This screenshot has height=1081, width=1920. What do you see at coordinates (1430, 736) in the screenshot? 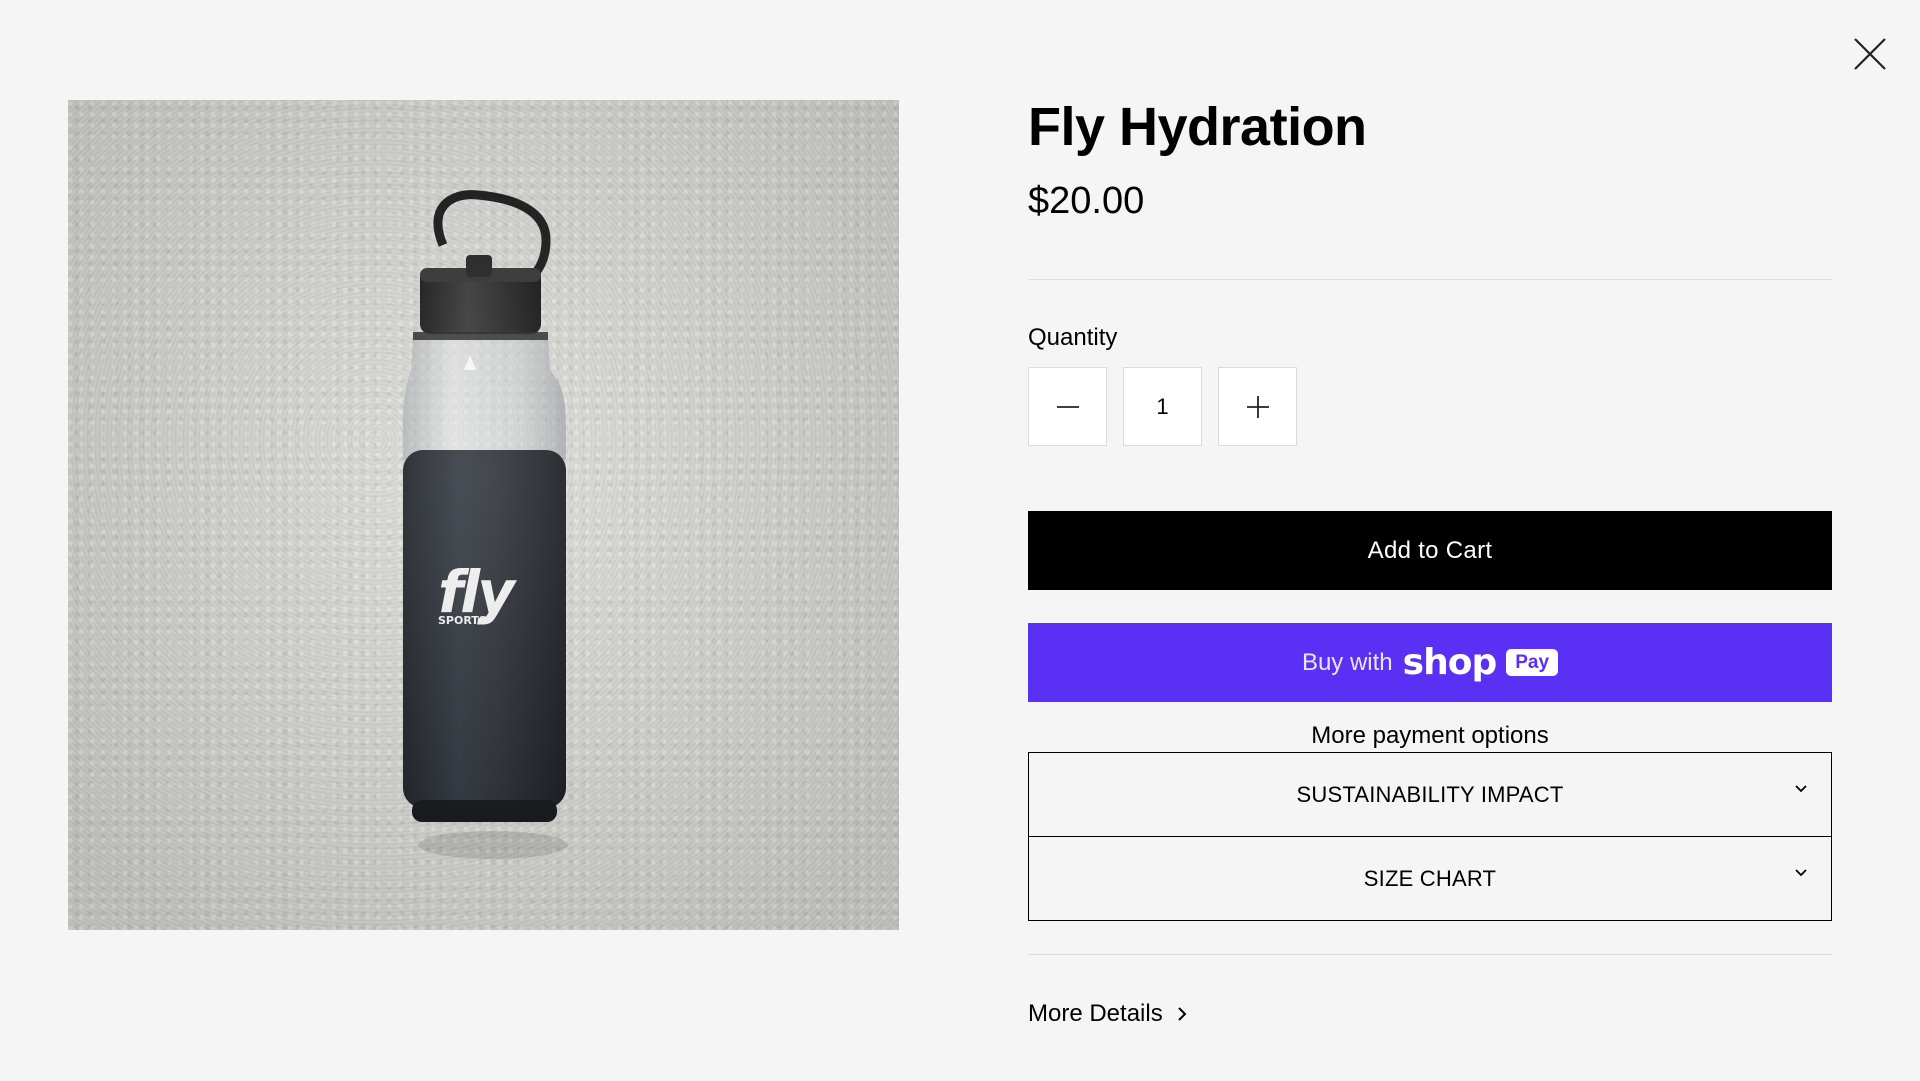
I see `more-payment-options-link: More payment options` at bounding box center [1430, 736].